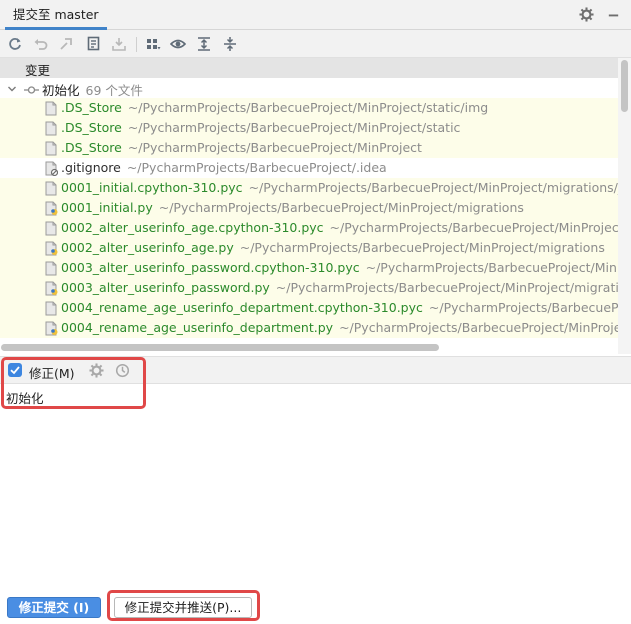  What do you see at coordinates (107, 207) in the screenshot?
I see `file-name: 0001_initial.py` at bounding box center [107, 207].